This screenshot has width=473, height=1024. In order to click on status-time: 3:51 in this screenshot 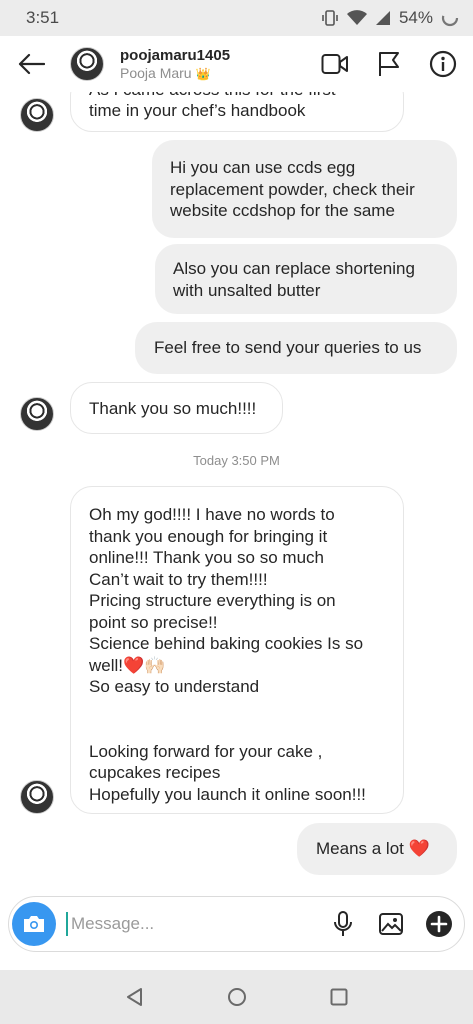, I will do `click(43, 17)`.